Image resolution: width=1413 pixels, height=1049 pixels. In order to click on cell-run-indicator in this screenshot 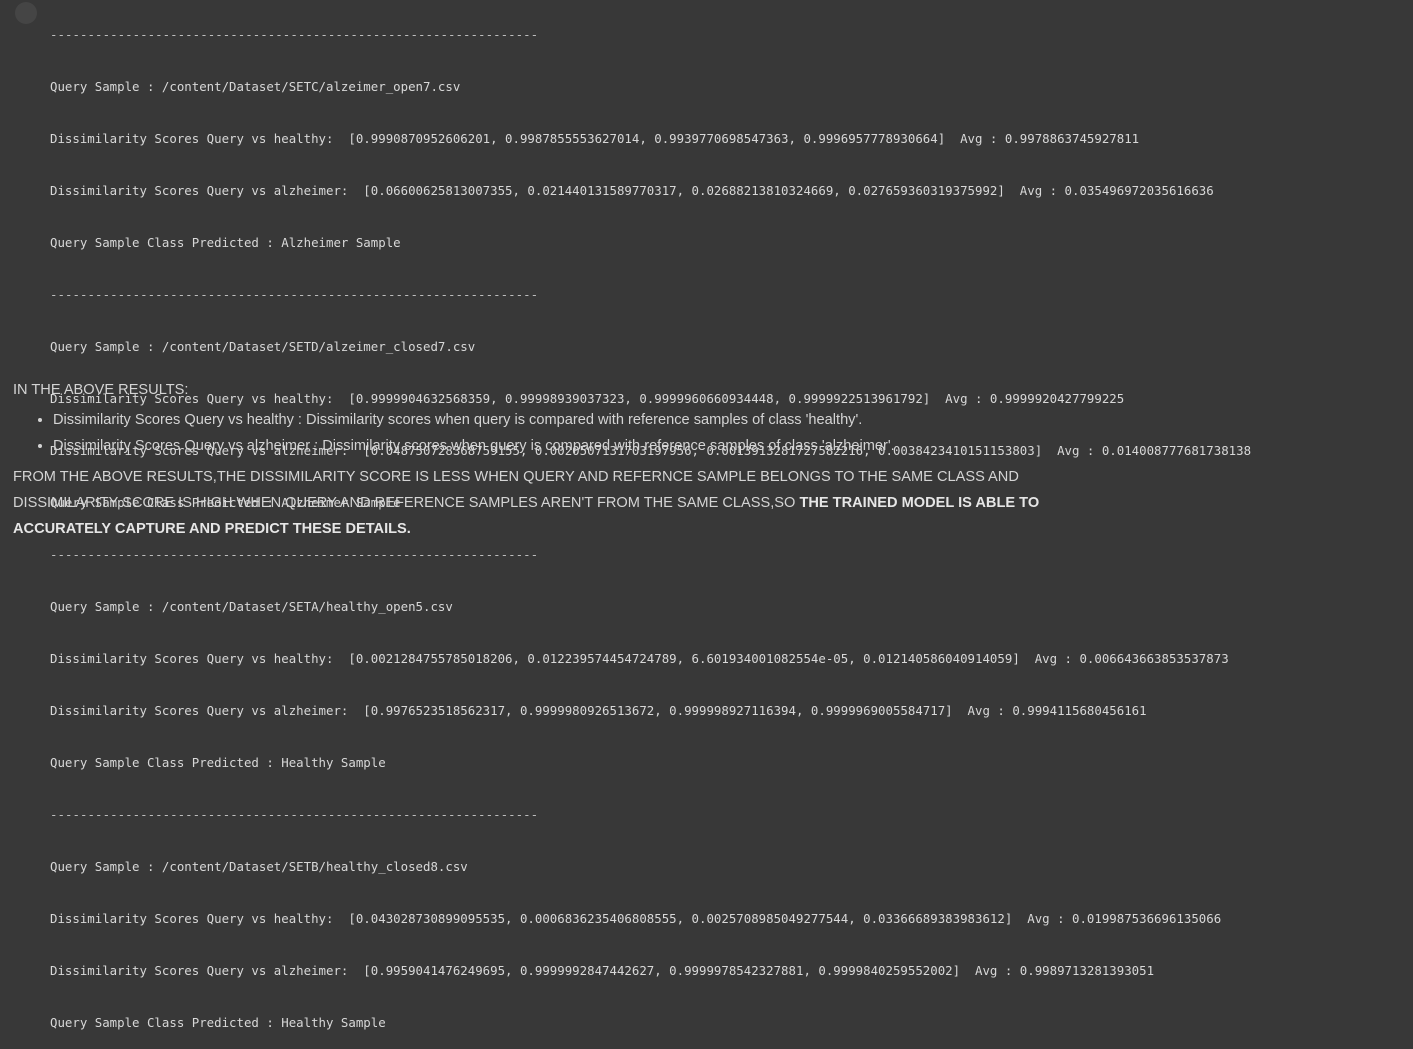, I will do `click(26, 13)`.